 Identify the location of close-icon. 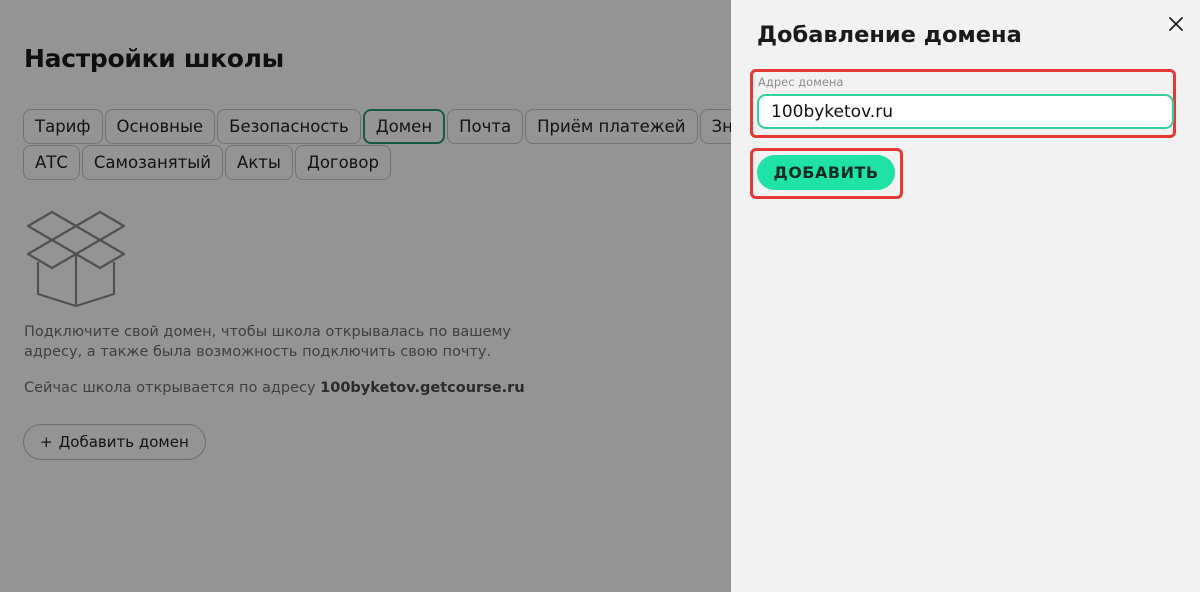
(1176, 24).